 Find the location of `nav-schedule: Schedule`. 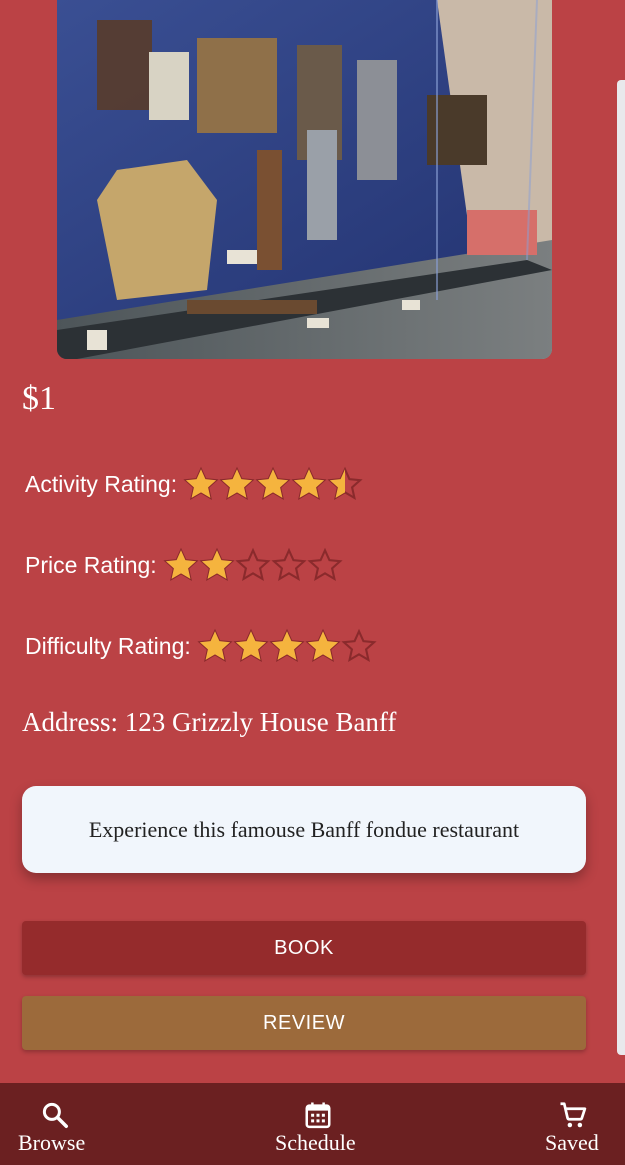

nav-schedule: Schedule is located at coordinates (319, 1124).